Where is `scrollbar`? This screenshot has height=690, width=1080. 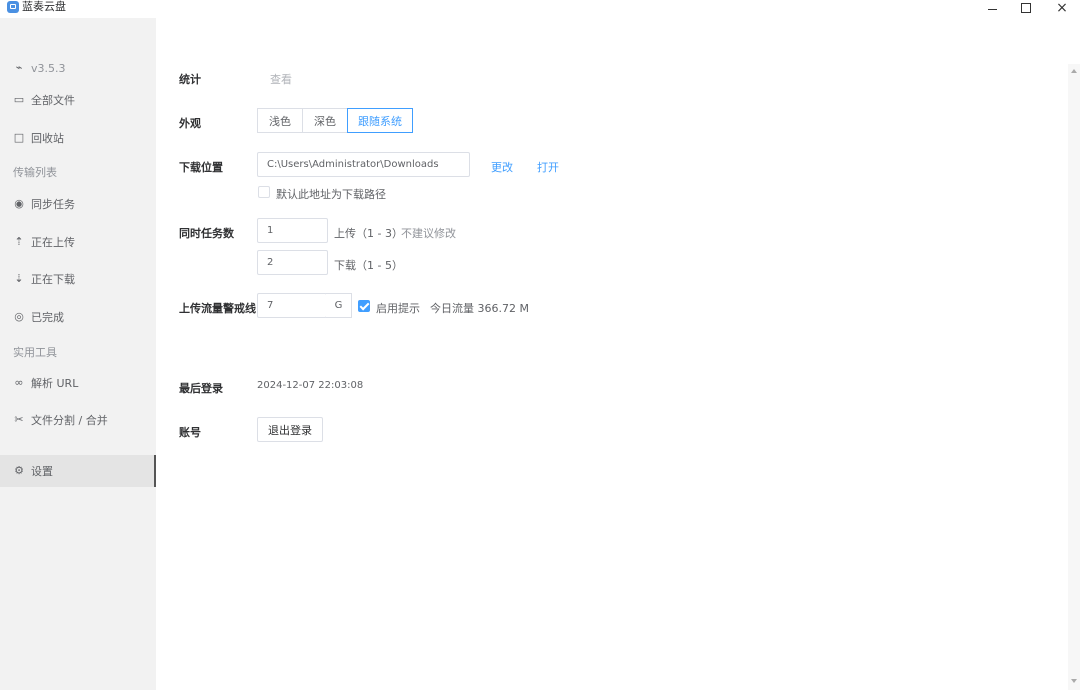 scrollbar is located at coordinates (1074, 377).